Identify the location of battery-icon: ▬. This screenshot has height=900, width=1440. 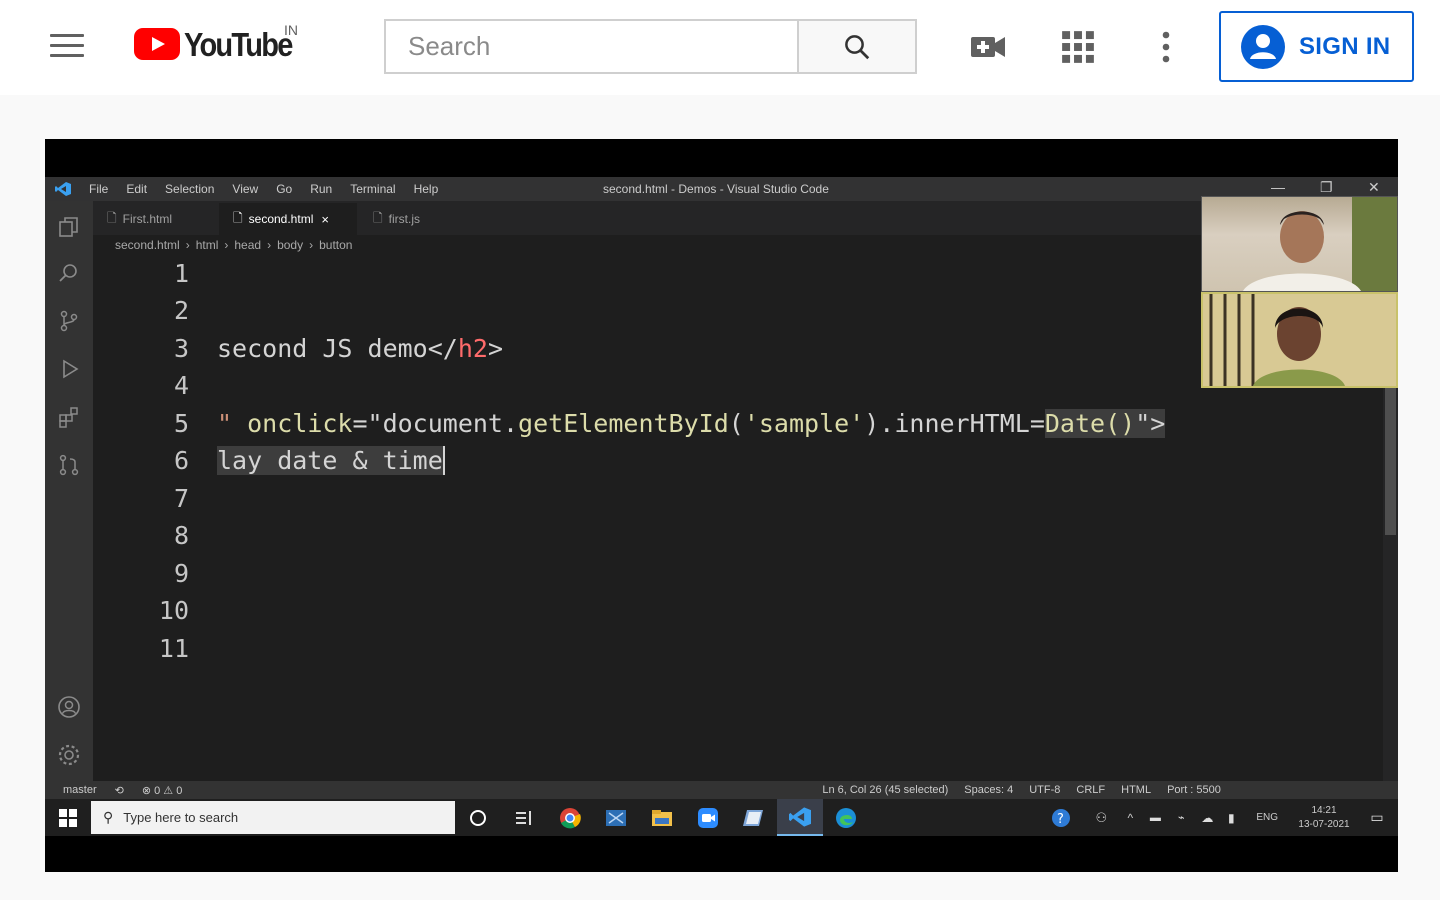
(1155, 817).